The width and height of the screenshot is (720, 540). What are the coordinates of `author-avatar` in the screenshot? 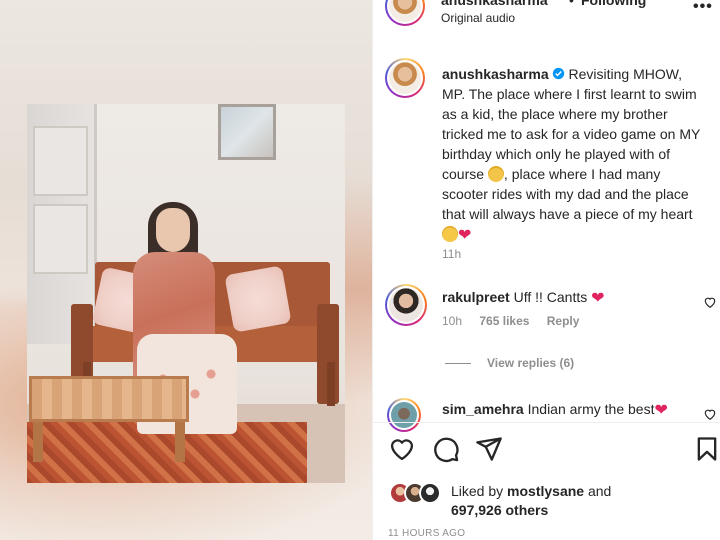 It's located at (405, 13).